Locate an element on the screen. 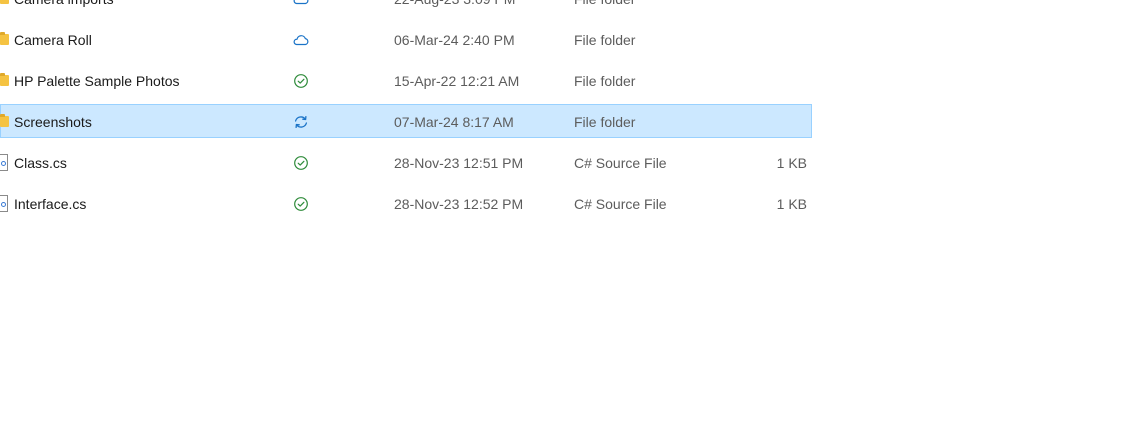 The height and width of the screenshot is (432, 1123). sync-icon is located at coordinates (301, 122).